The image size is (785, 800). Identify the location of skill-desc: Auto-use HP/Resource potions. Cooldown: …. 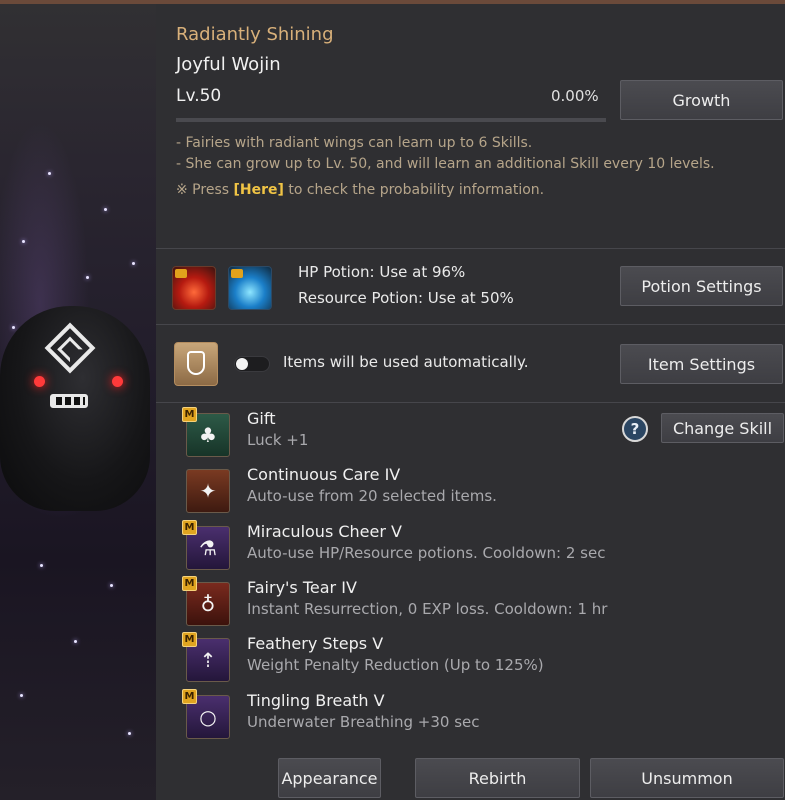
(426, 553).